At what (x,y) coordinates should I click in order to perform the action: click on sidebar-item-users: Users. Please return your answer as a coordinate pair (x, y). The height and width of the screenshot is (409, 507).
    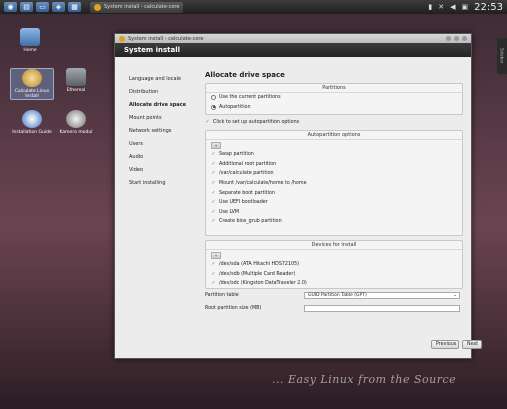
    Looking at the image, I should click on (163, 144).